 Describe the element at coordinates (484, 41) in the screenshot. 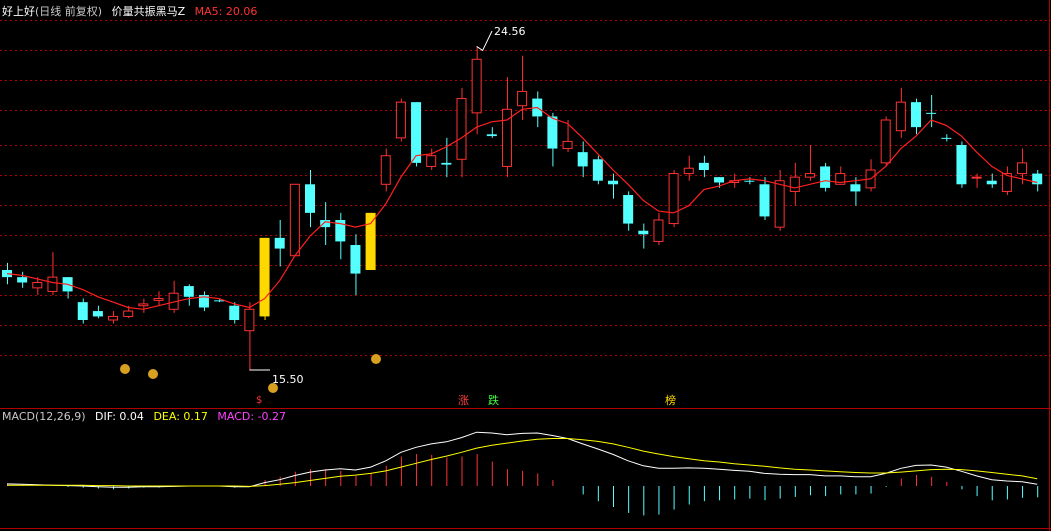

I see `high-leader` at that location.